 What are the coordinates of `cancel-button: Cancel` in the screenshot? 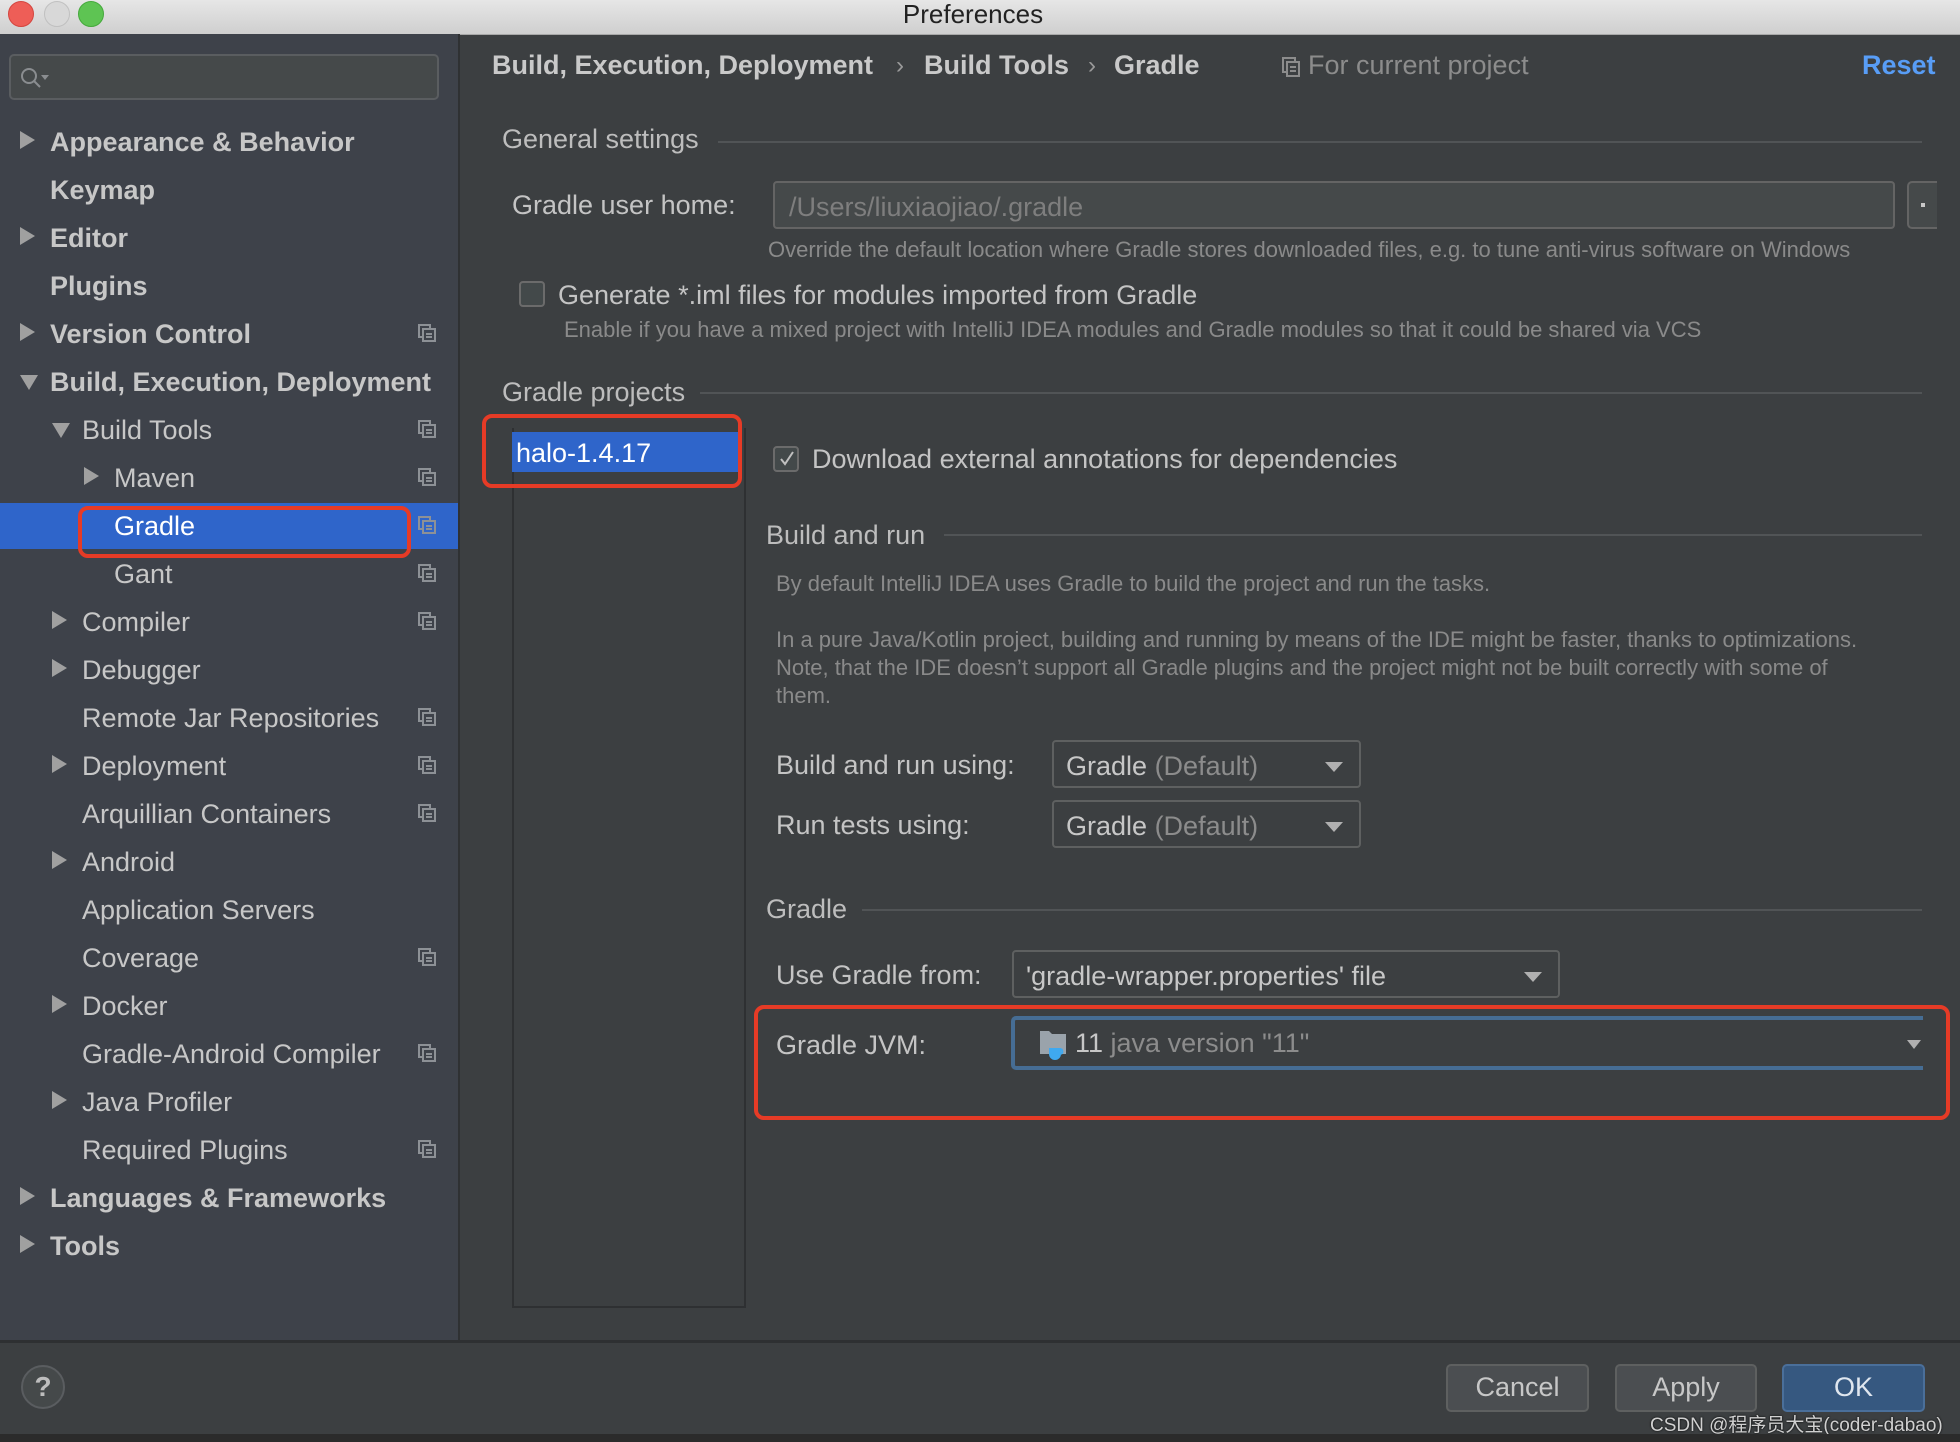 It's located at (1517, 1388).